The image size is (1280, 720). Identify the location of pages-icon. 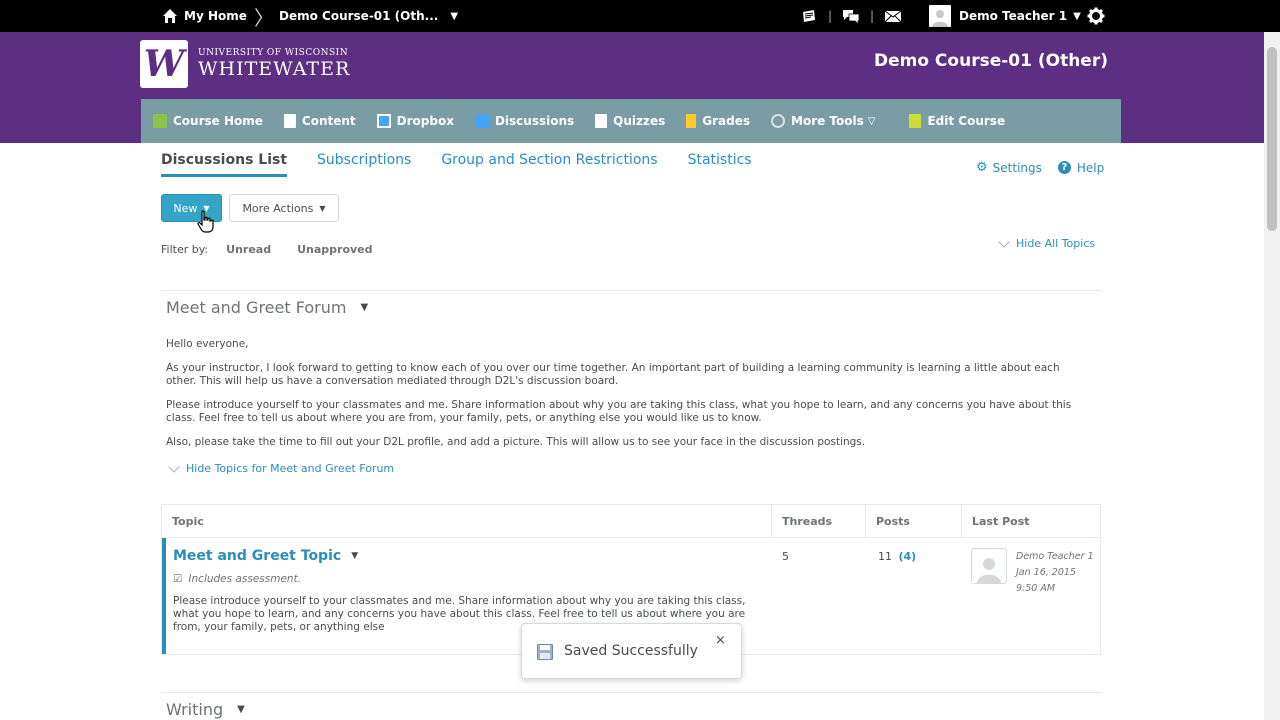
(289, 121).